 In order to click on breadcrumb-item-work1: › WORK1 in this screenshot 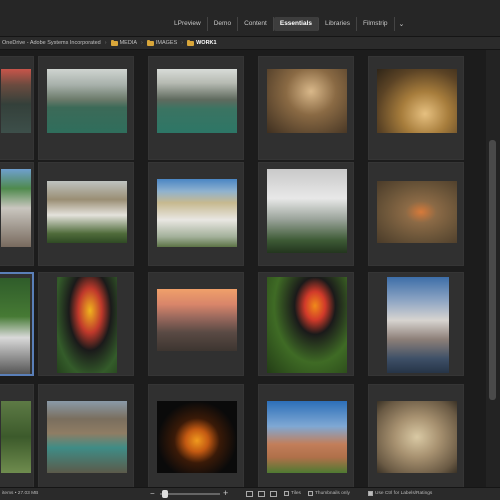, I will do `click(197, 42)`.